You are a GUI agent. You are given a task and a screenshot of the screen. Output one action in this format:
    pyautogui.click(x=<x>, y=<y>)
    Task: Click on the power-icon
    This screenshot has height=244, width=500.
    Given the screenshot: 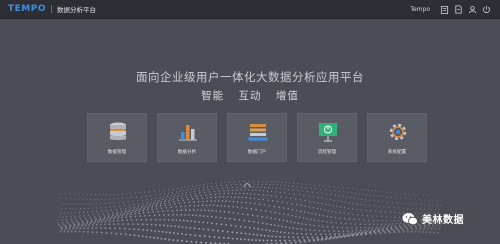 What is the action you would take?
    pyautogui.click(x=486, y=9)
    